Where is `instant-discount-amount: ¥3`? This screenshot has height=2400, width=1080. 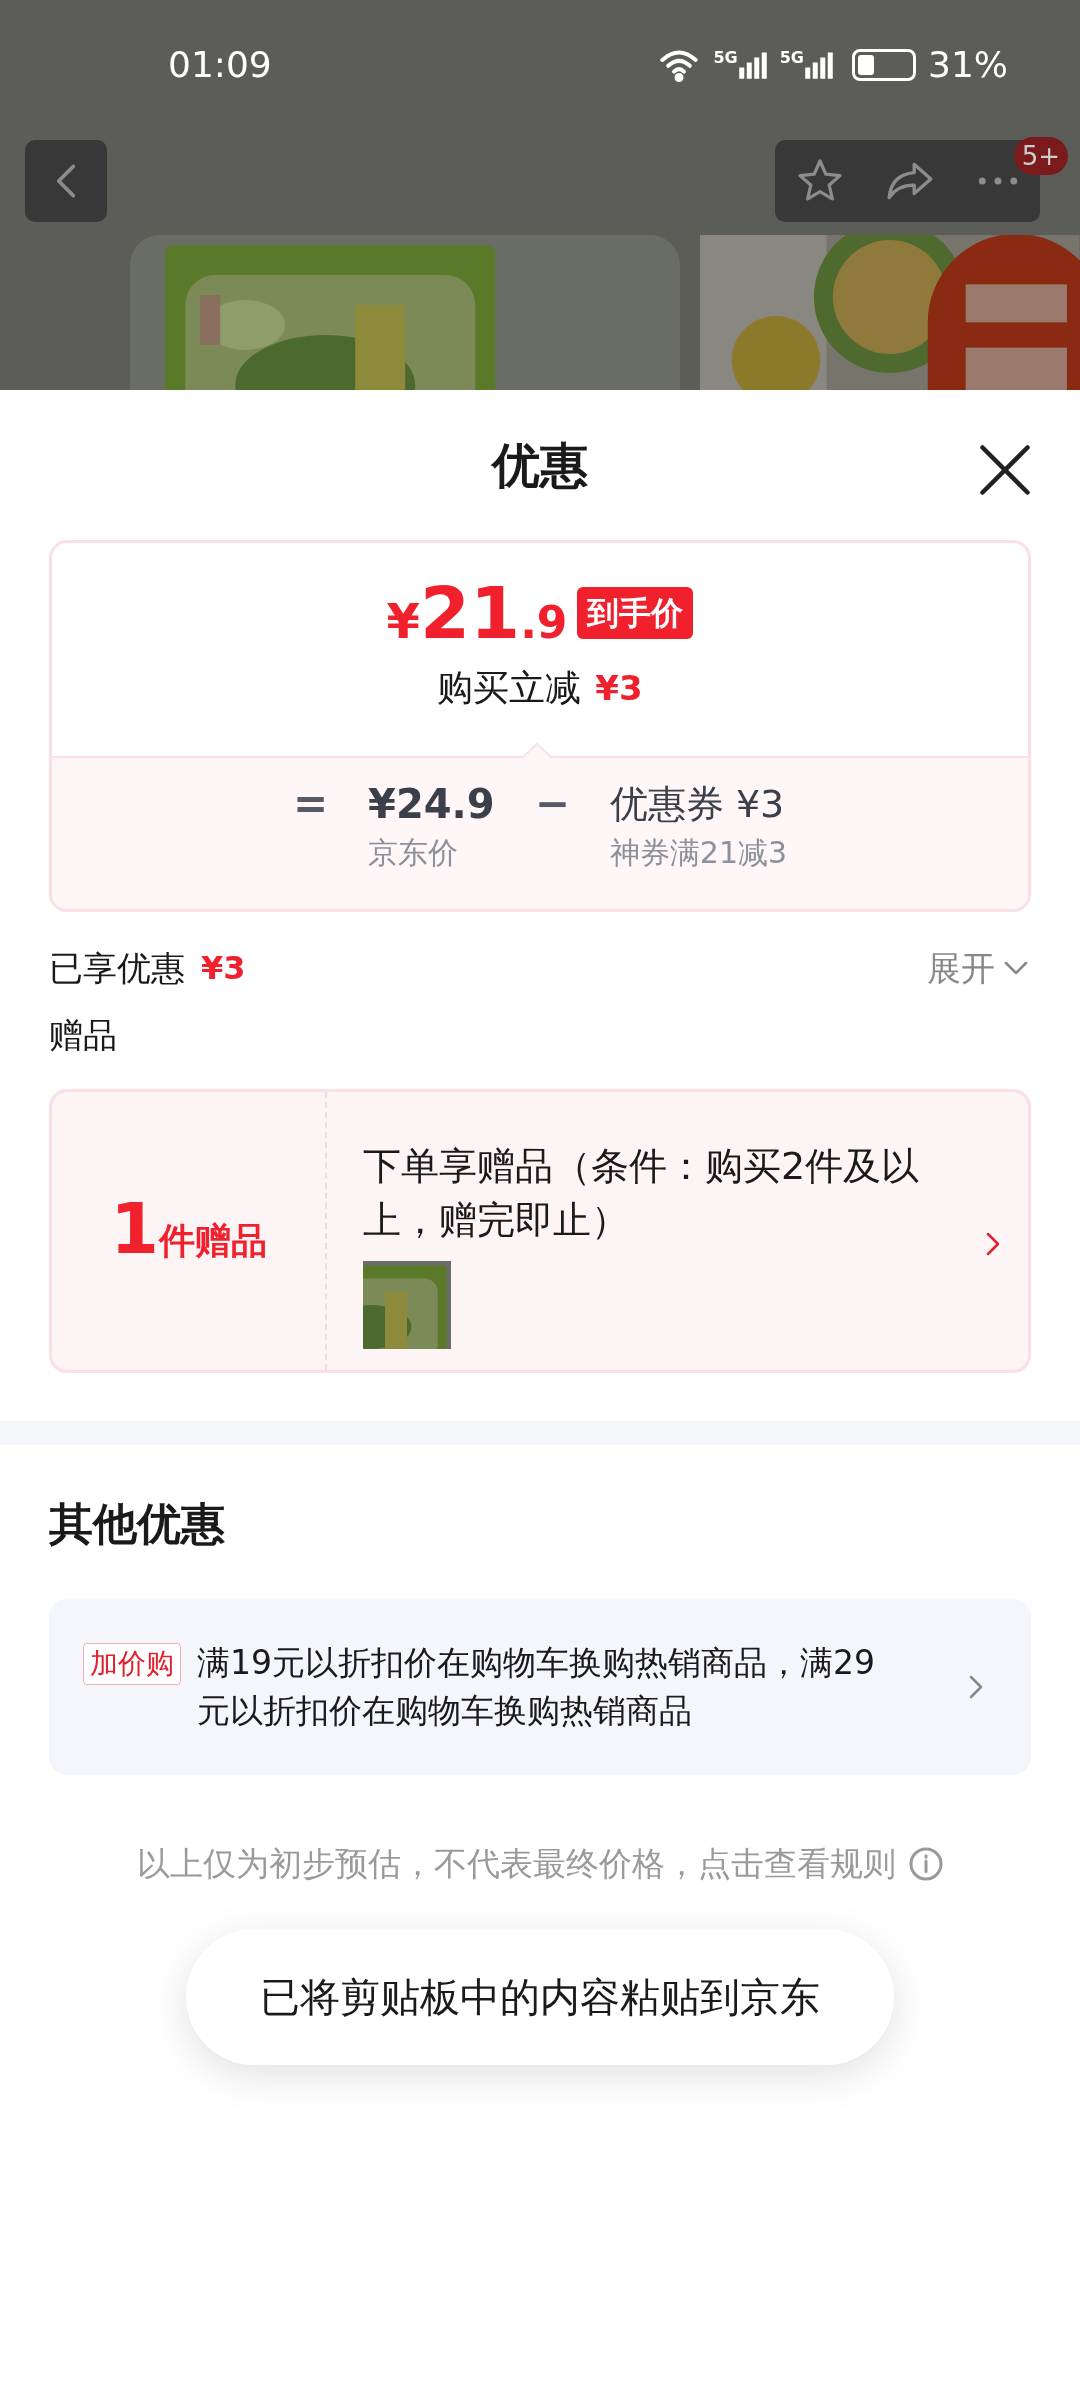
instant-discount-amount: ¥3 is located at coordinates (619, 688).